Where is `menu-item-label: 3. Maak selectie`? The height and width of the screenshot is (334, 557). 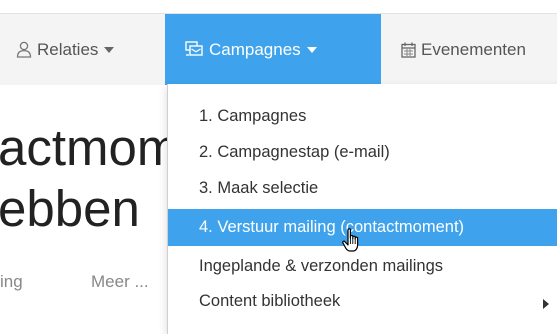
menu-item-label: 3. Maak selectie is located at coordinates (259, 187).